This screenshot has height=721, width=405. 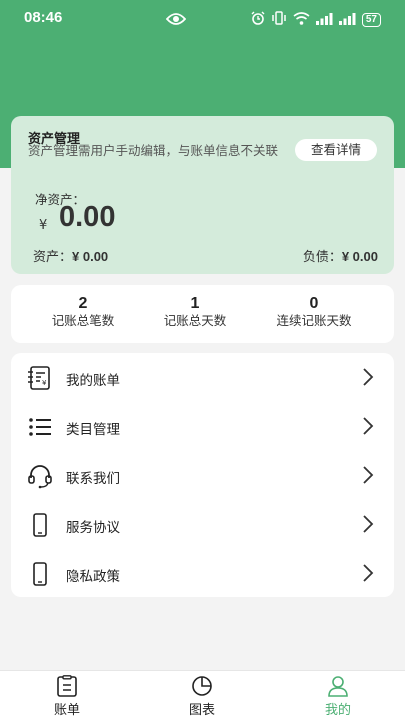 What do you see at coordinates (40, 476) in the screenshot?
I see `headset-icon` at bounding box center [40, 476].